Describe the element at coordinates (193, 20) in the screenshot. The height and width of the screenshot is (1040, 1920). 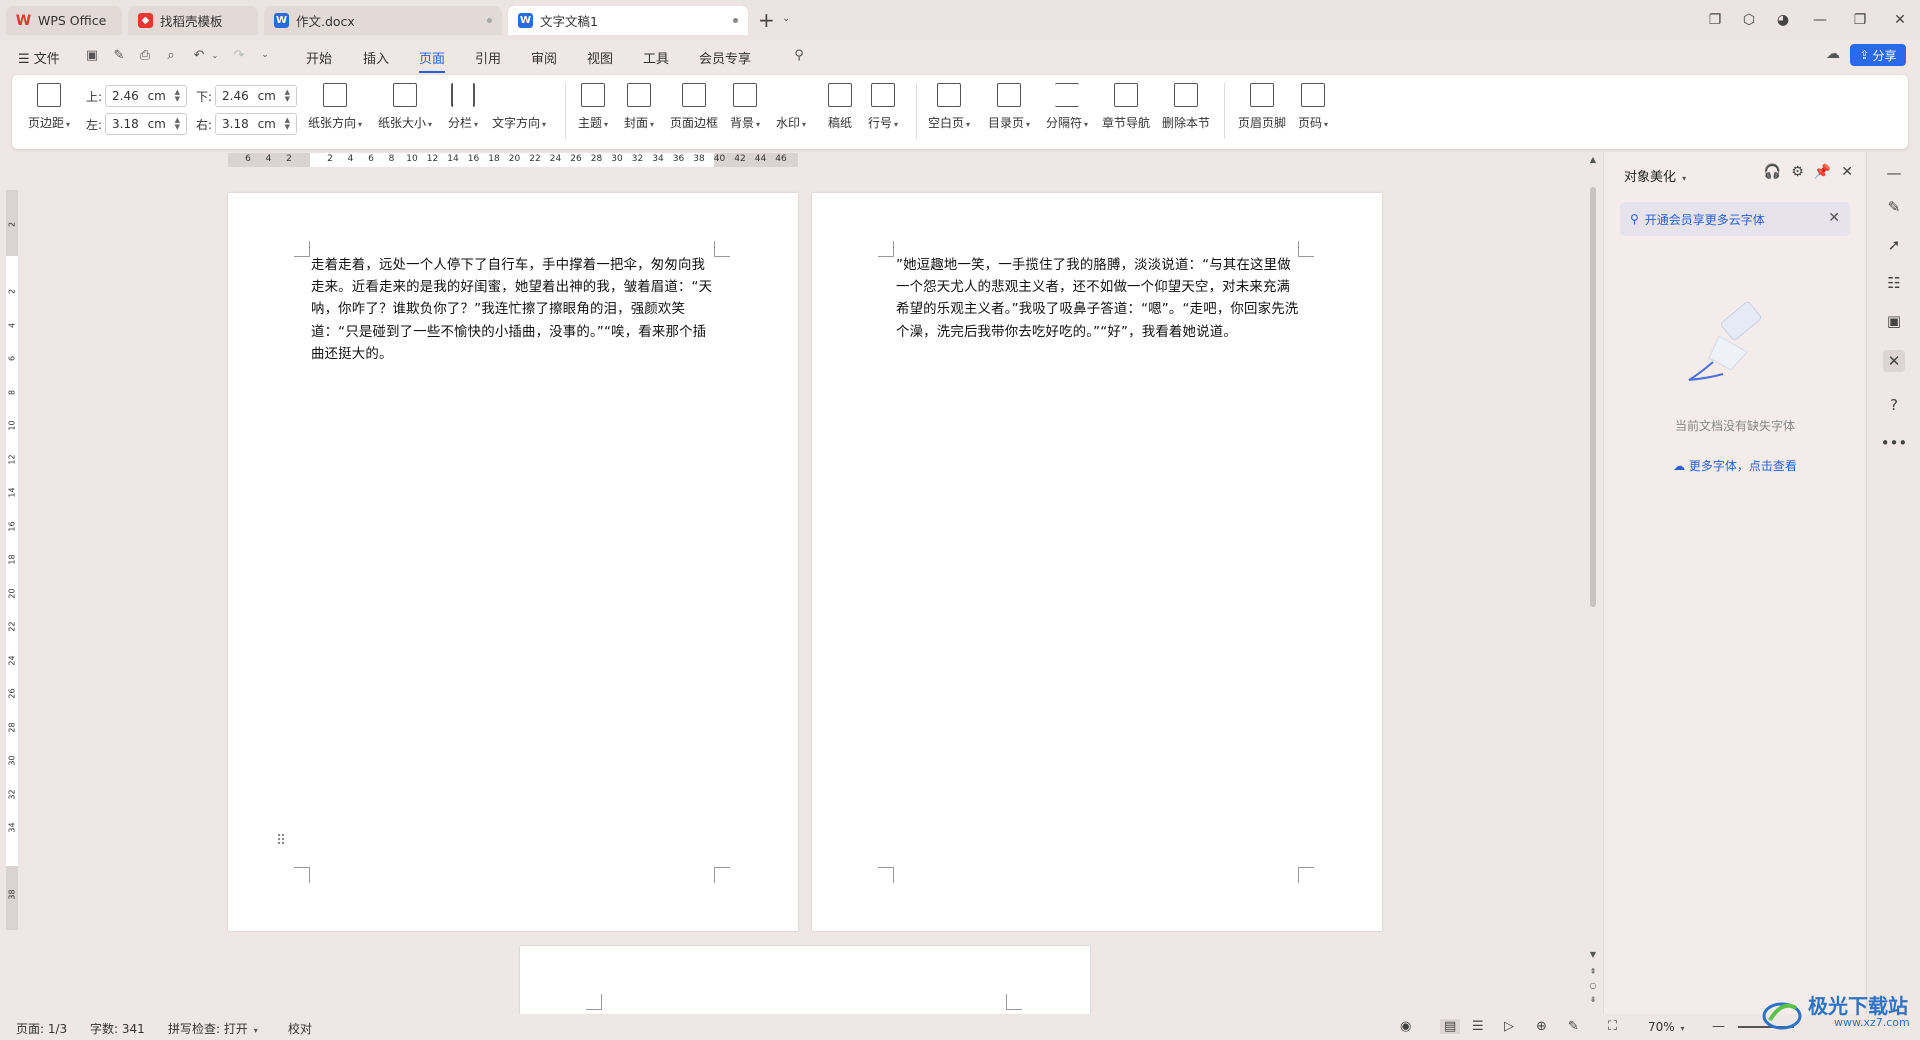
I see `tab-templates: ◆ 找稻壳模板` at that location.